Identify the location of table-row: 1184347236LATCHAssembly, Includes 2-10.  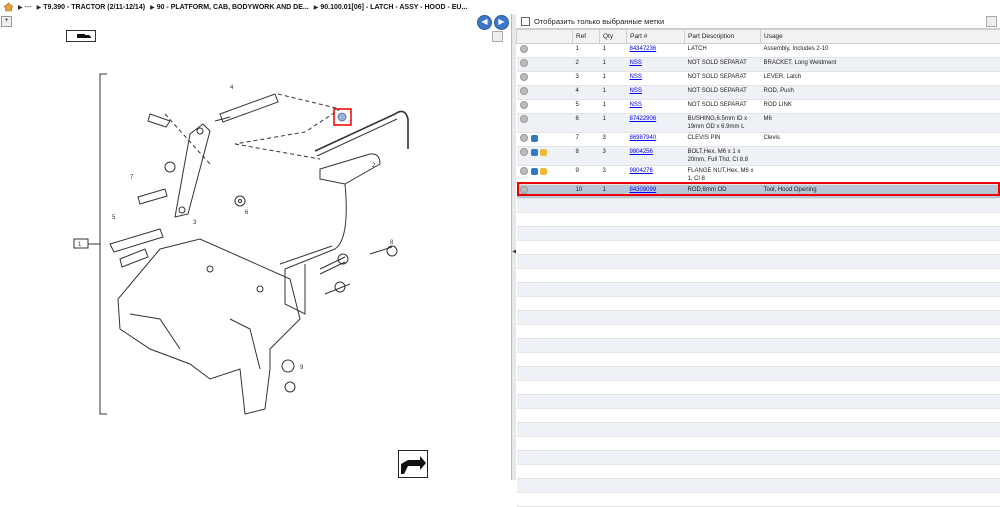
(758, 51).